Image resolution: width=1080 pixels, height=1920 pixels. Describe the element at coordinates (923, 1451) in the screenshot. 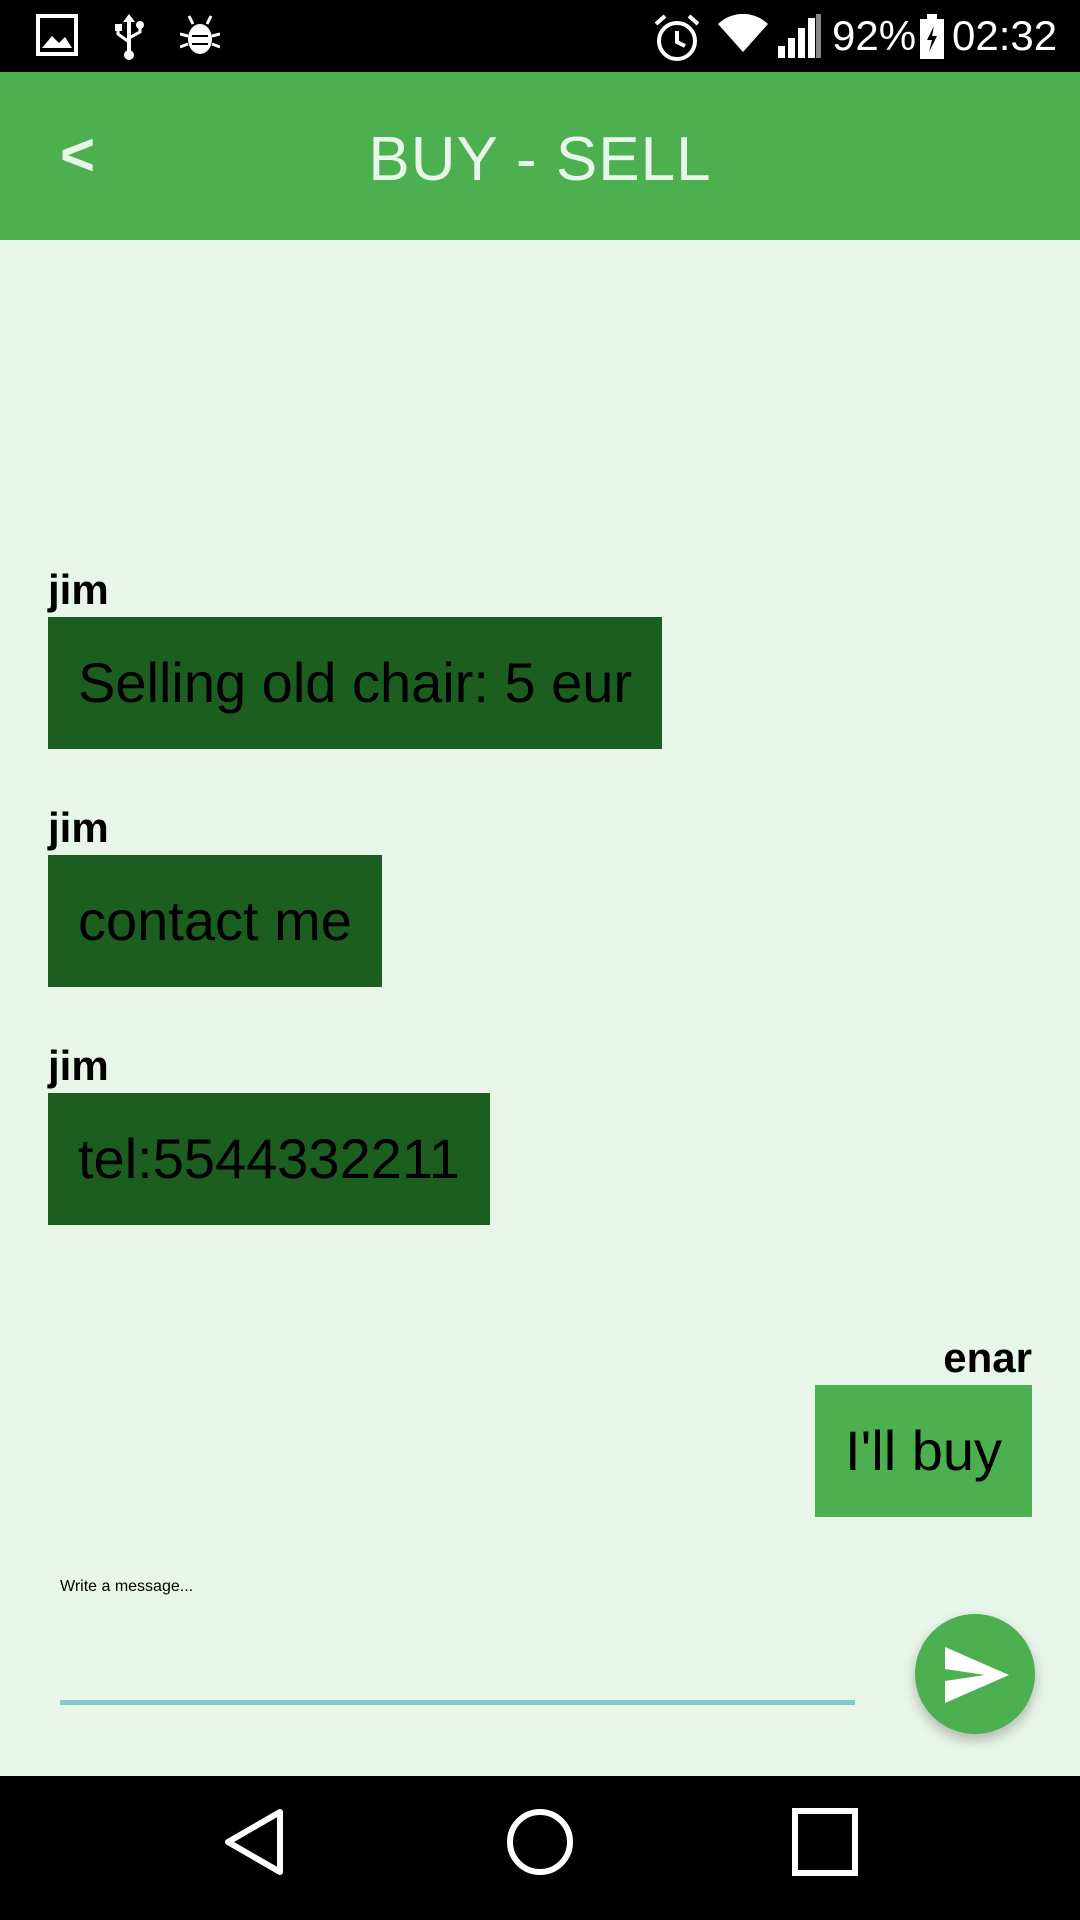

I see `message-bubble: I'll buy` at that location.